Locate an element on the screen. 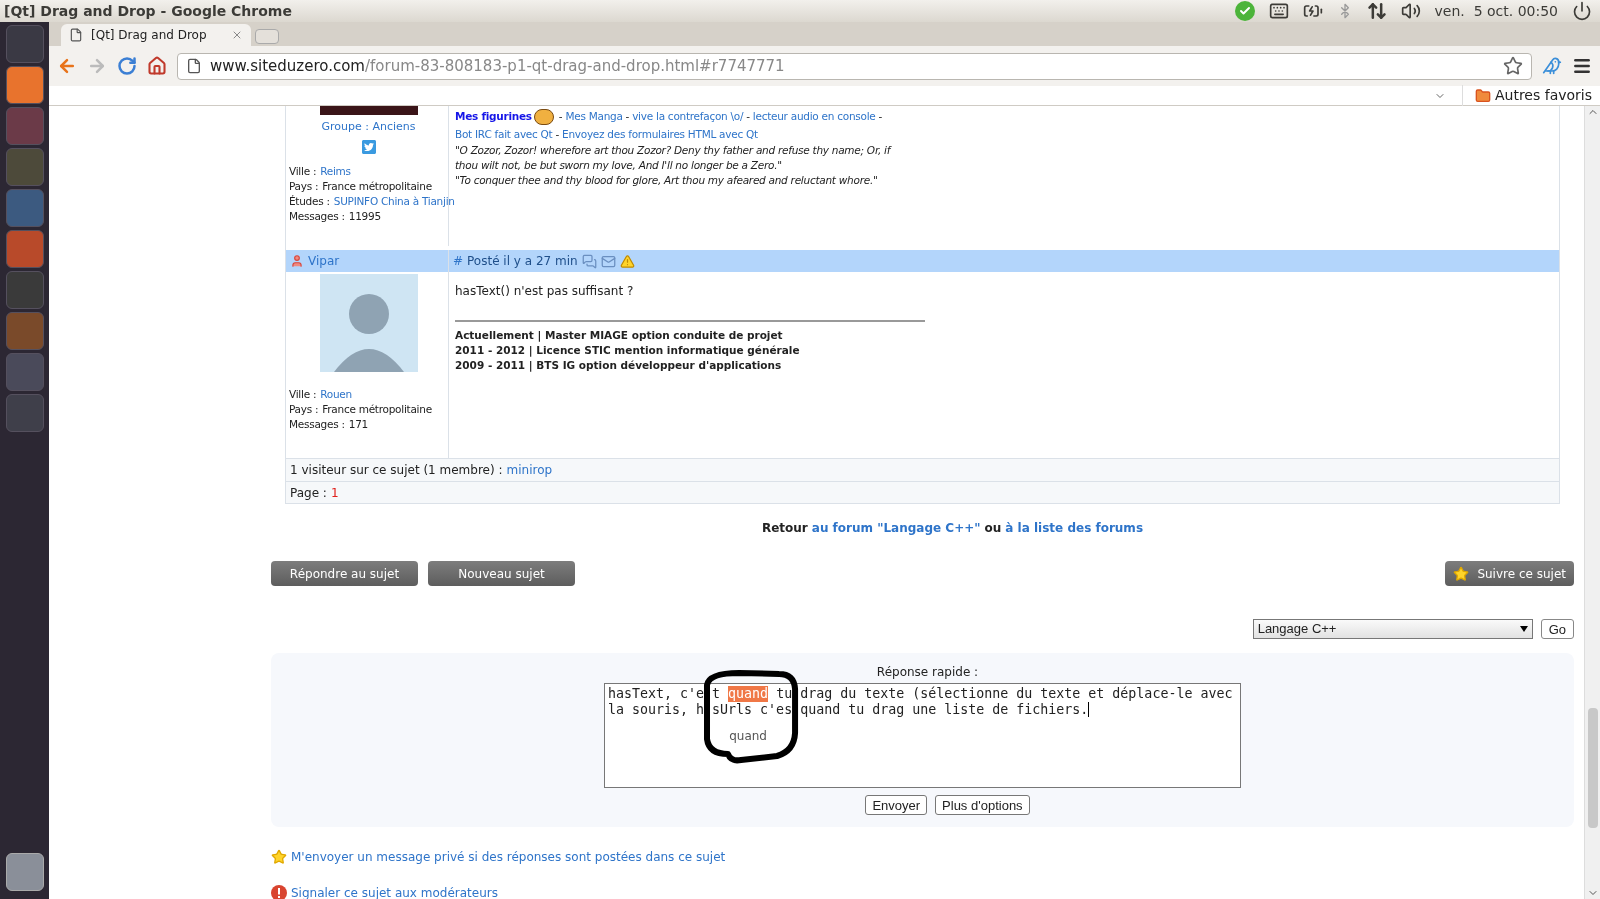  detail-value: 11995 is located at coordinates (364, 216).